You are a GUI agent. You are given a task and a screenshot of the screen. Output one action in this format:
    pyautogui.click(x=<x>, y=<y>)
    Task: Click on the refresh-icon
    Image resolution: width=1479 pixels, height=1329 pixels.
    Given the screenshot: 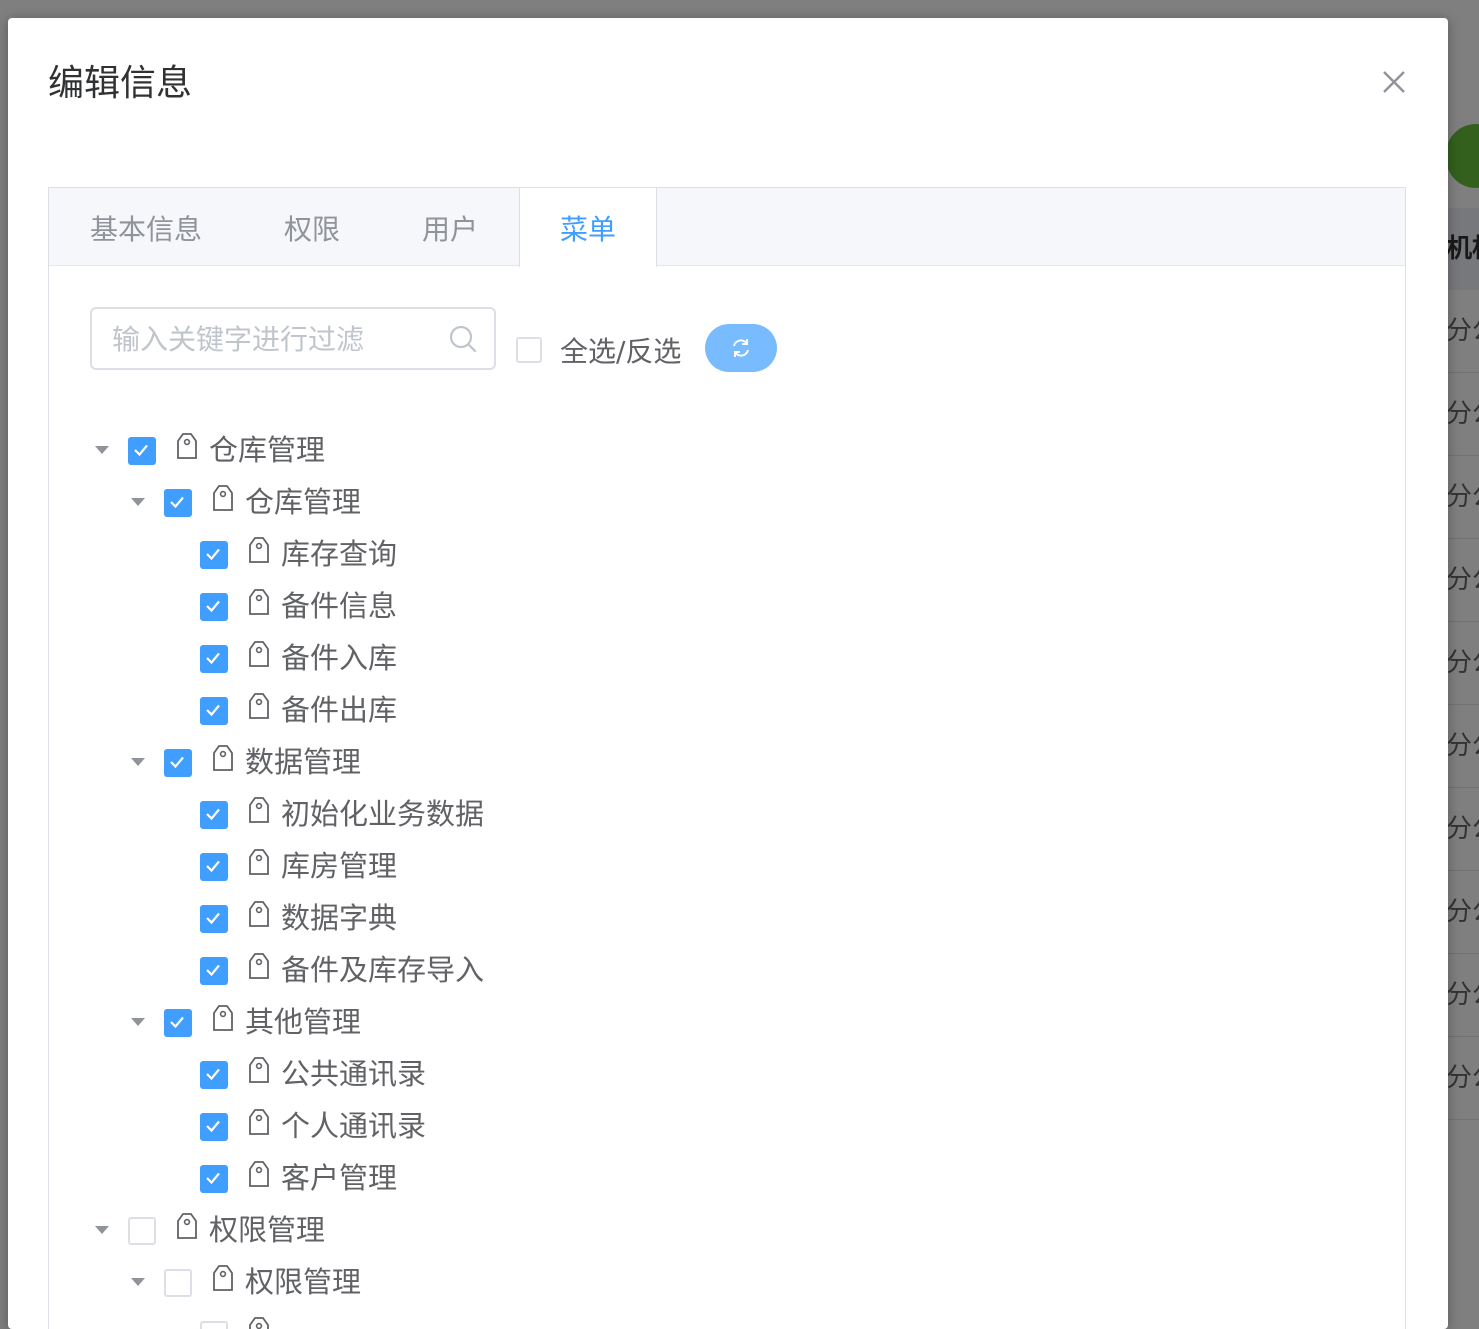 What is the action you would take?
    pyautogui.click(x=741, y=348)
    